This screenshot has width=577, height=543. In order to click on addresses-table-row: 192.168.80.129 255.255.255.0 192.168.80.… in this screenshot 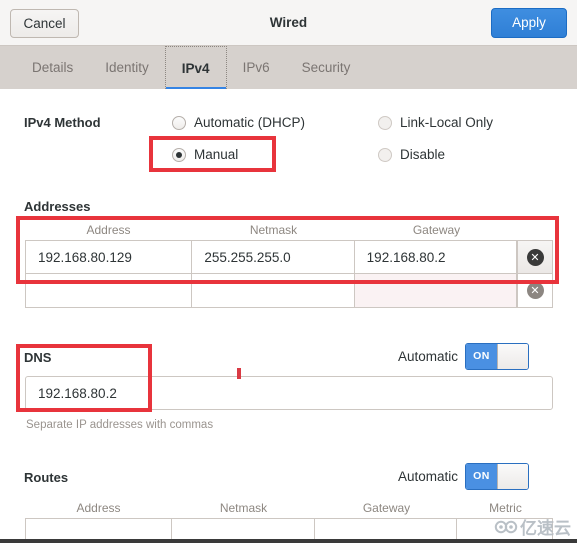, I will do `click(289, 257)`.